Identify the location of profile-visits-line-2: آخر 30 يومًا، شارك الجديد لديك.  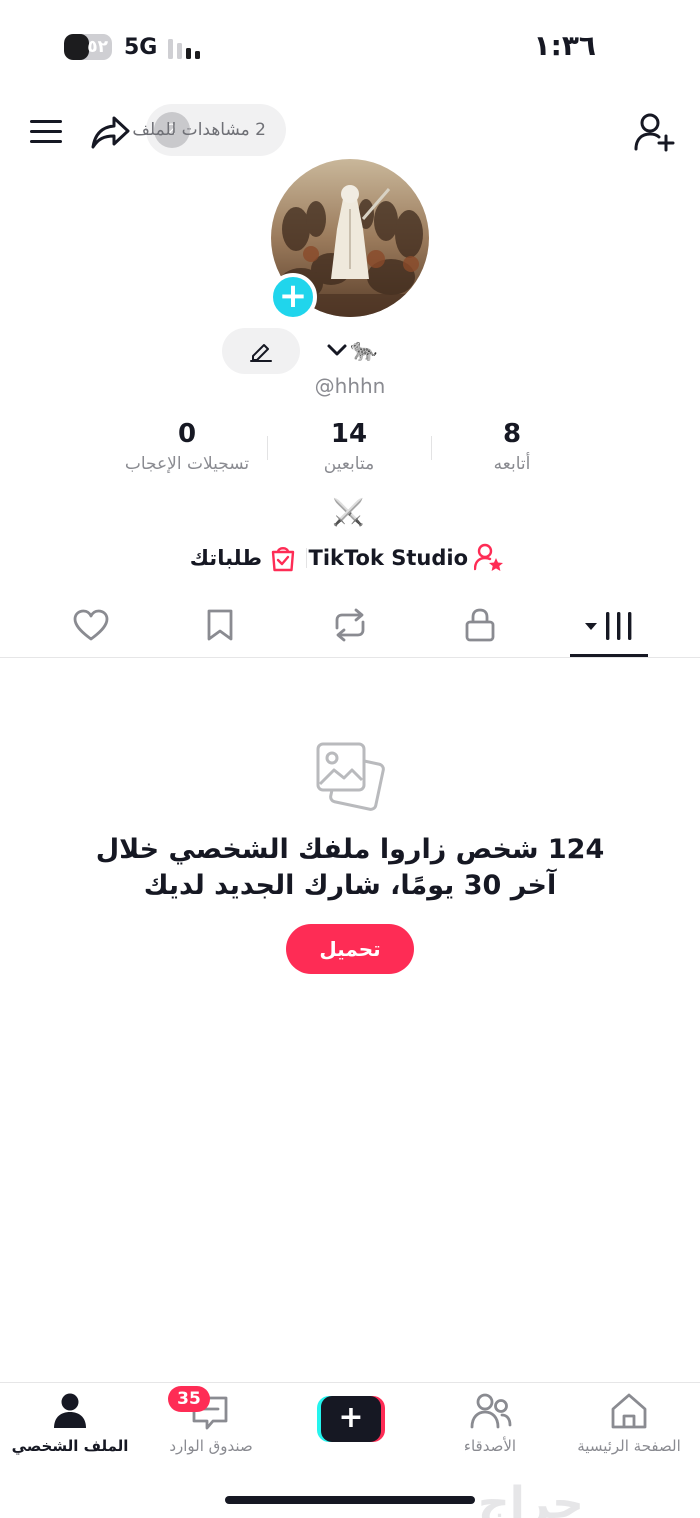
(350, 885).